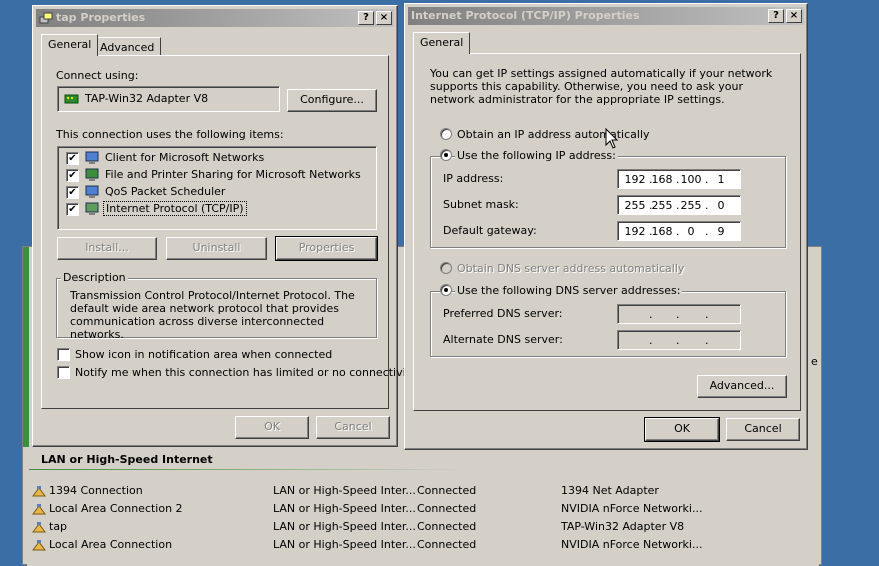  I want to click on subnet-mask-field: 255. 255. 255. 0, so click(679, 205).